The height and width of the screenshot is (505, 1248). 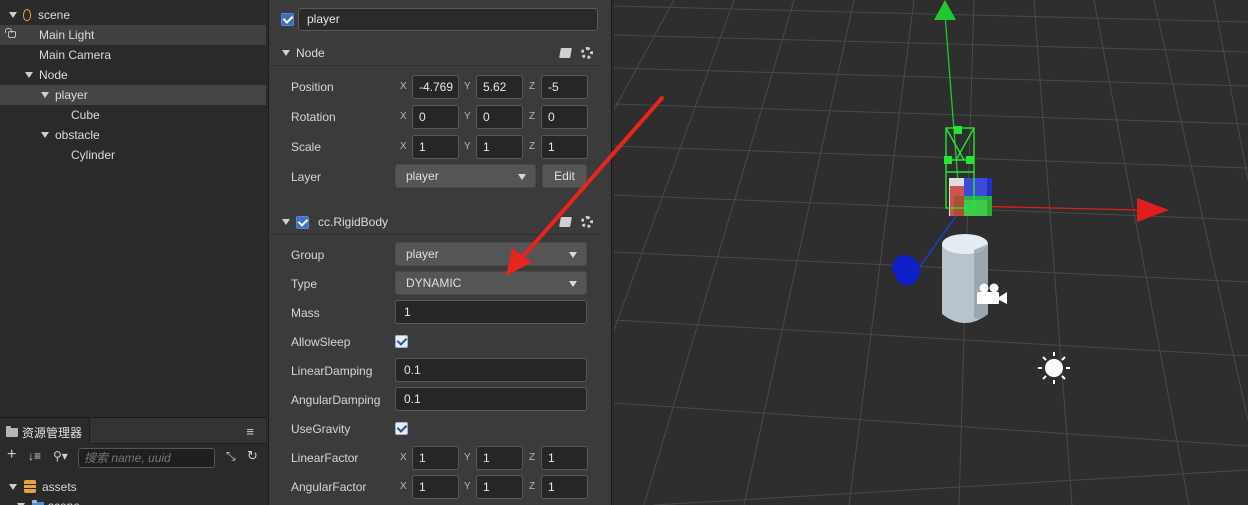 I want to click on angular-damping-field: 0.1, so click(x=491, y=399).